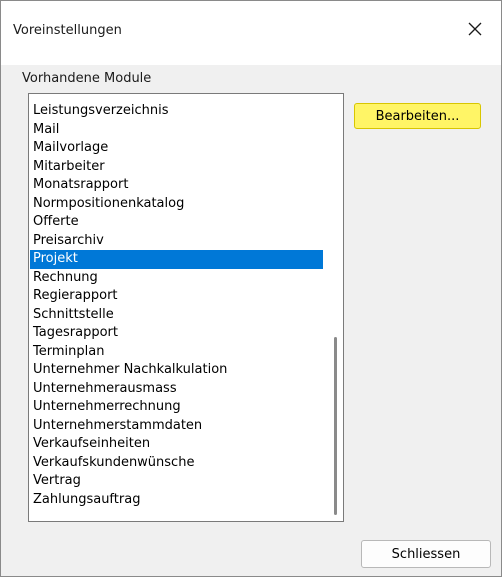  I want to click on list-item: Normpositionenkatalog, so click(176, 204).